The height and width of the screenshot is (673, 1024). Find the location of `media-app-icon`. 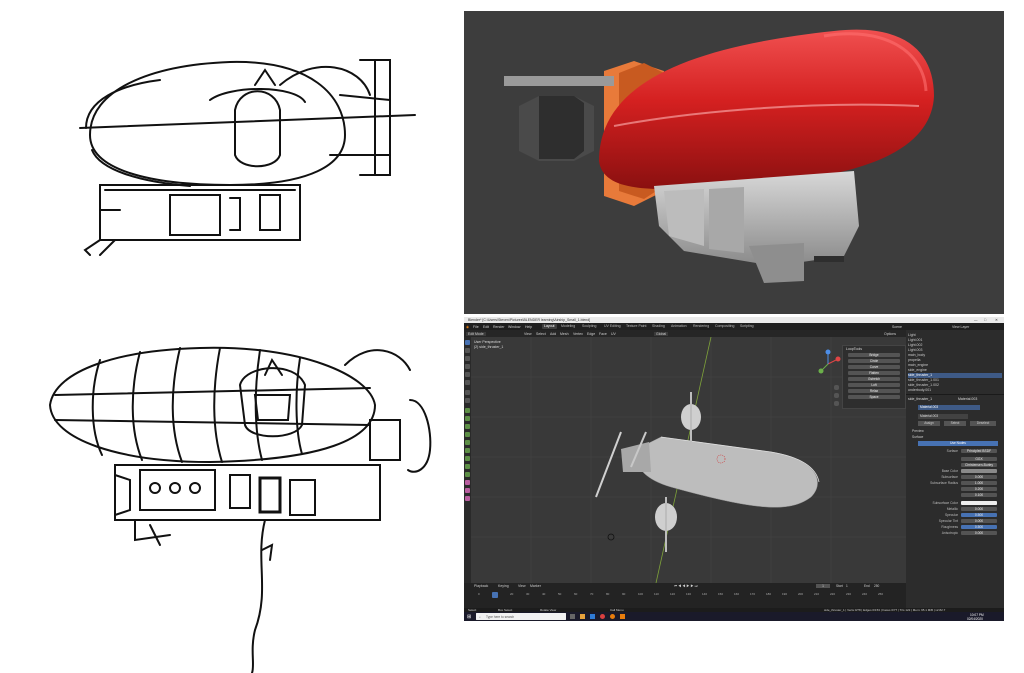

media-app-icon is located at coordinates (602, 616).